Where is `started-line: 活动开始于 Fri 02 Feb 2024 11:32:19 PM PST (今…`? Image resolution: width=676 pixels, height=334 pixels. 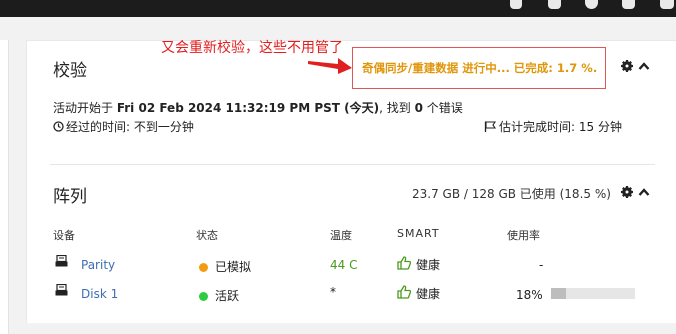 started-line: 活动开始于 Fri 02 Feb 2024 11:32:19 PM PST (今… is located at coordinates (258, 107).